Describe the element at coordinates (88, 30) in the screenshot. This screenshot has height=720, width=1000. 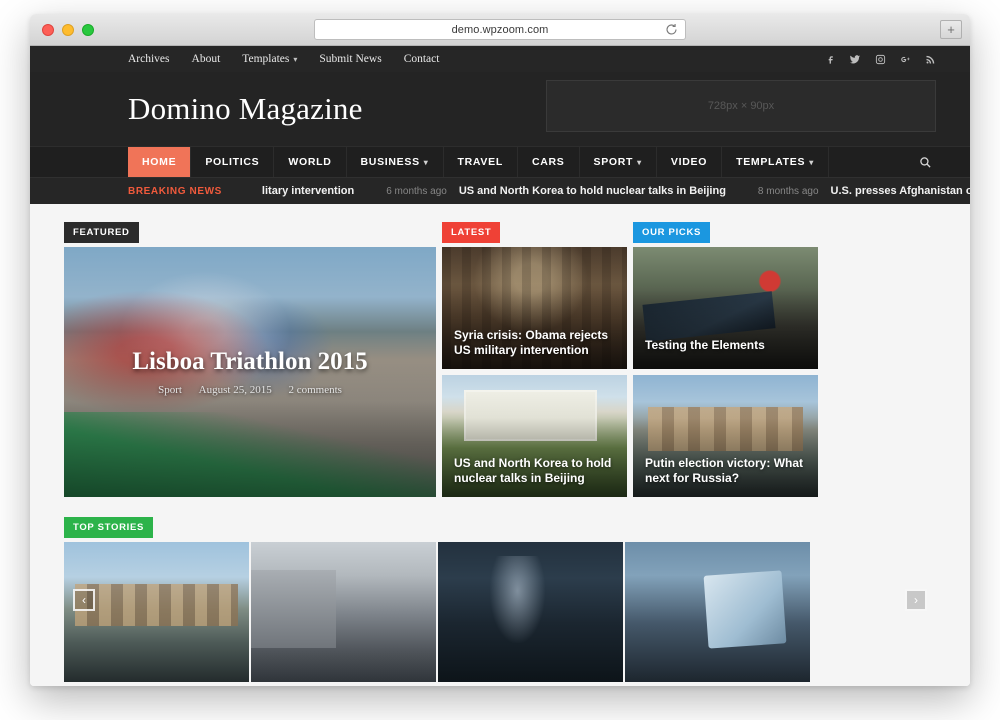
I see `maximize-window-button` at that location.